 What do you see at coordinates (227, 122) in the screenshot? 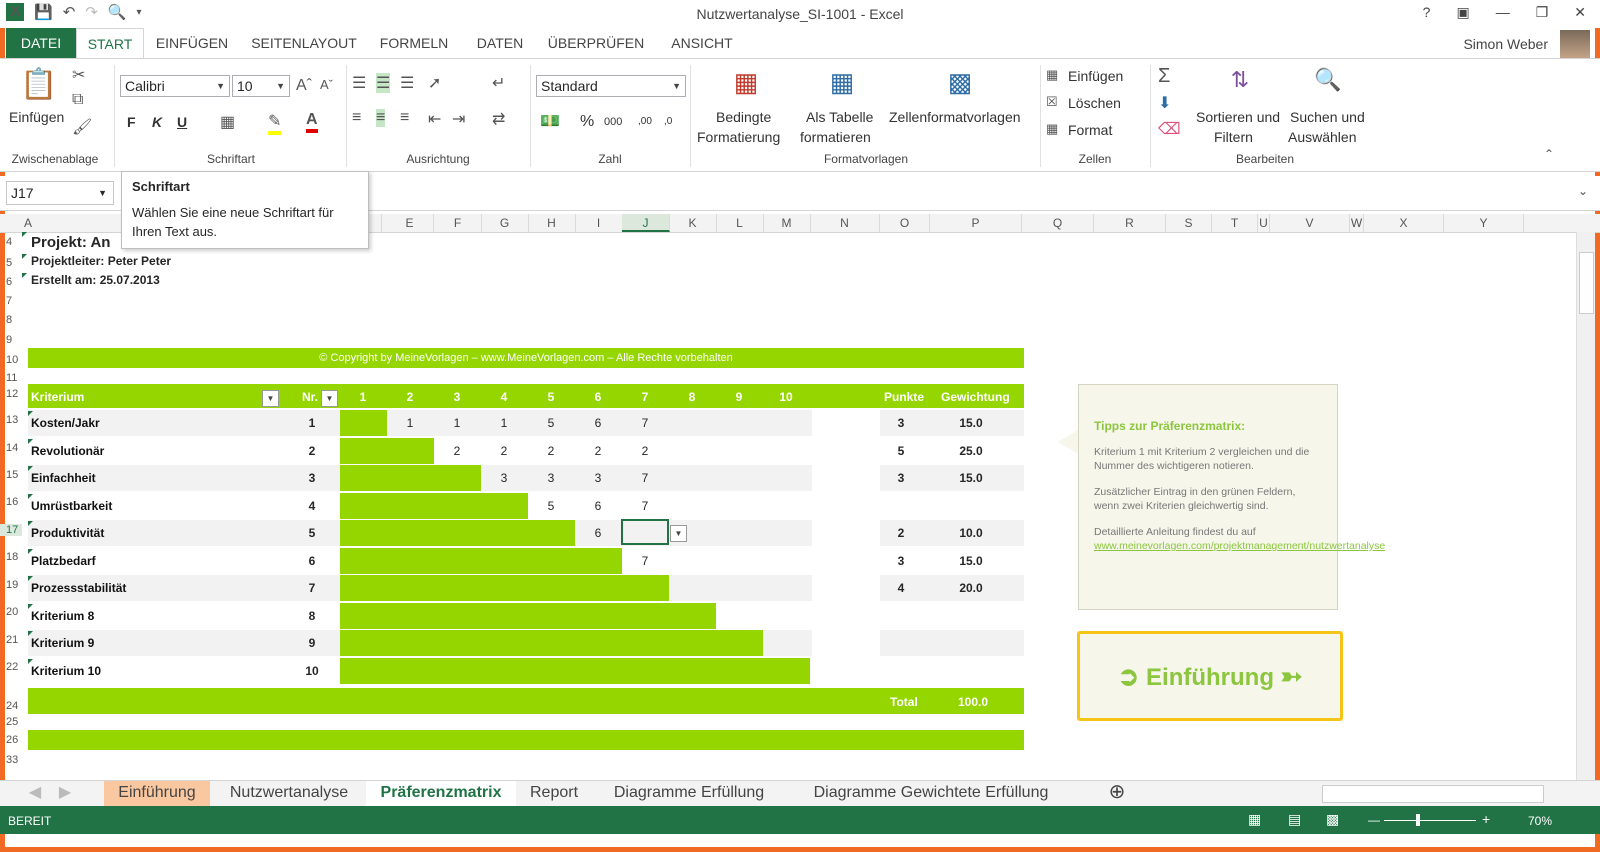
I see `borders-icon: ▦` at bounding box center [227, 122].